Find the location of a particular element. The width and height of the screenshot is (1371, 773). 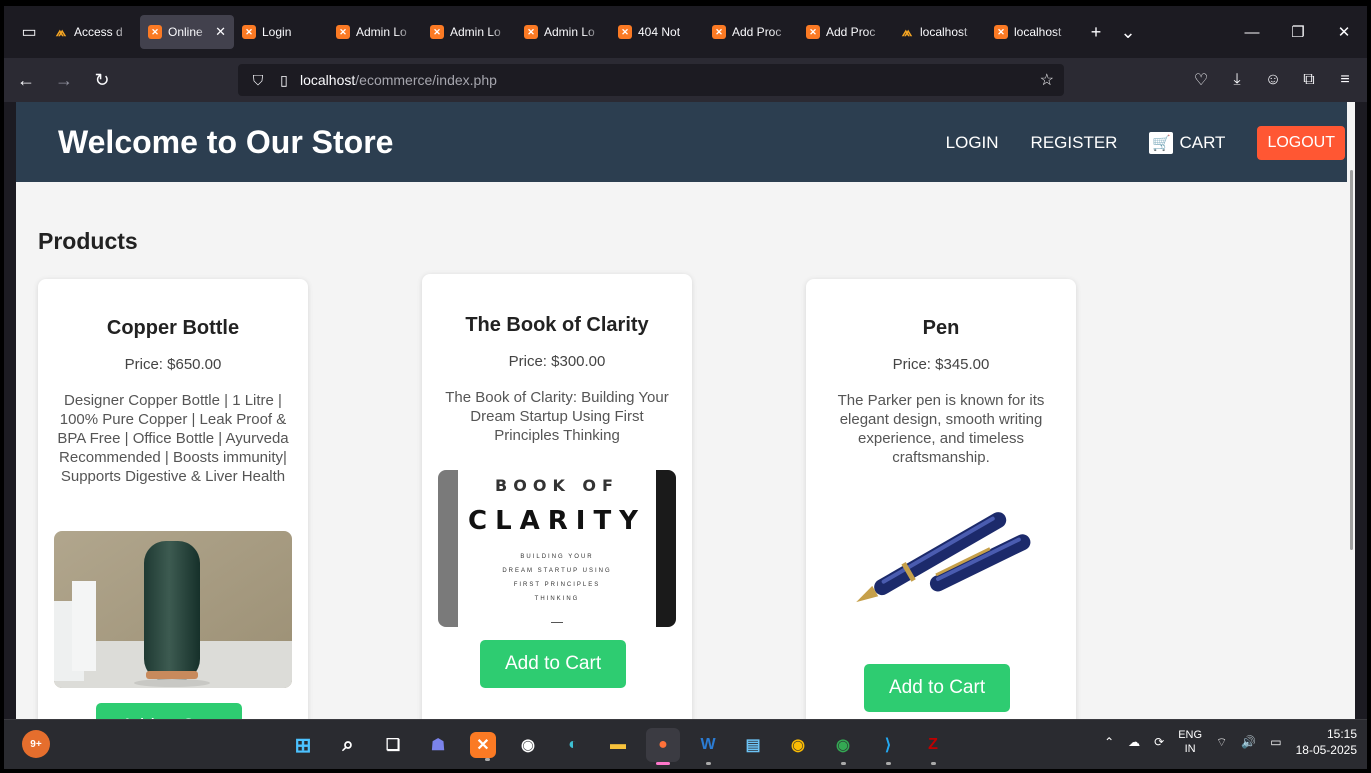

url-host: localhost is located at coordinates (328, 80).